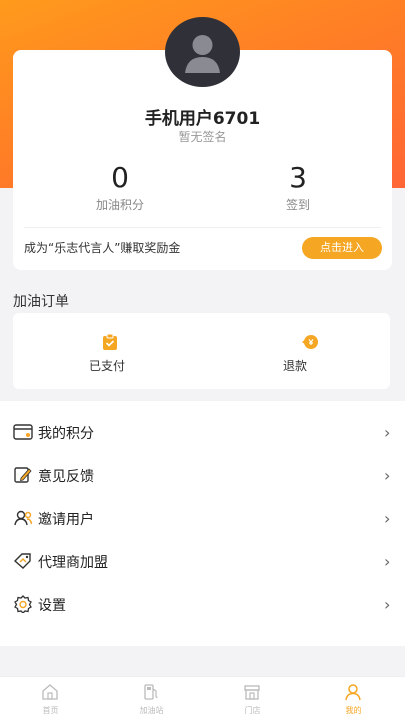 The width and height of the screenshot is (405, 720). I want to click on order-refund-label: 退款, so click(294, 366).